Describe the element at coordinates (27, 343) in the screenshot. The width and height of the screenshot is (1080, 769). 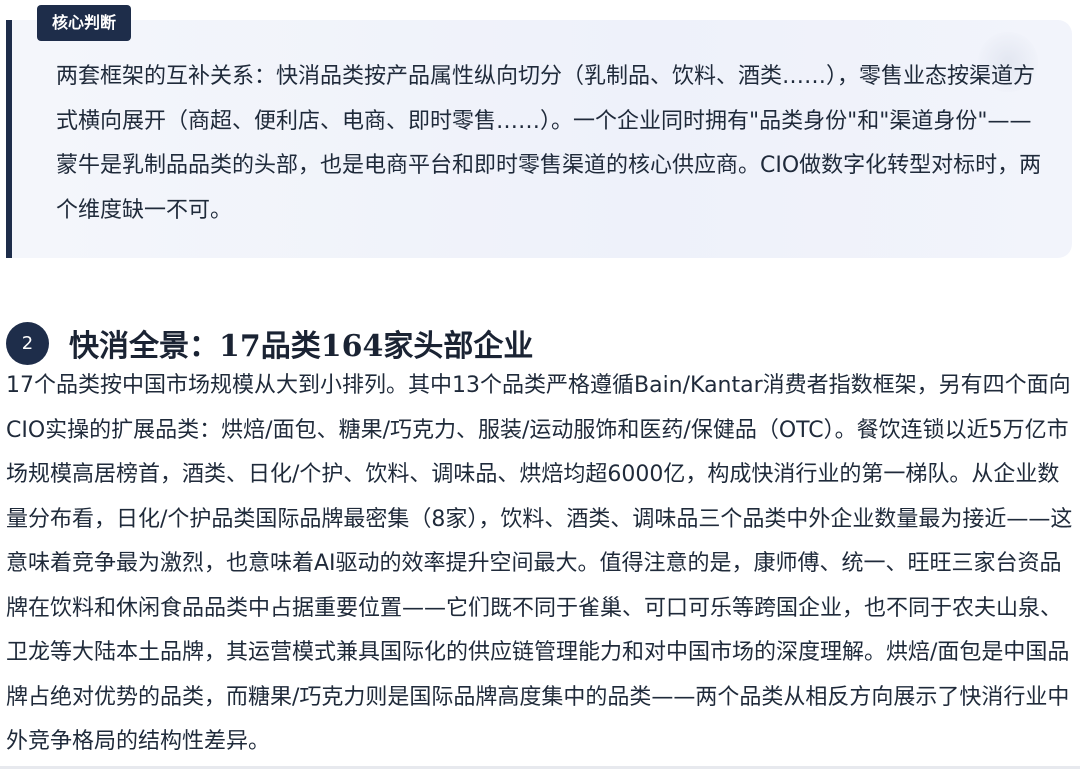
I see `section-number-badge: 2` at that location.